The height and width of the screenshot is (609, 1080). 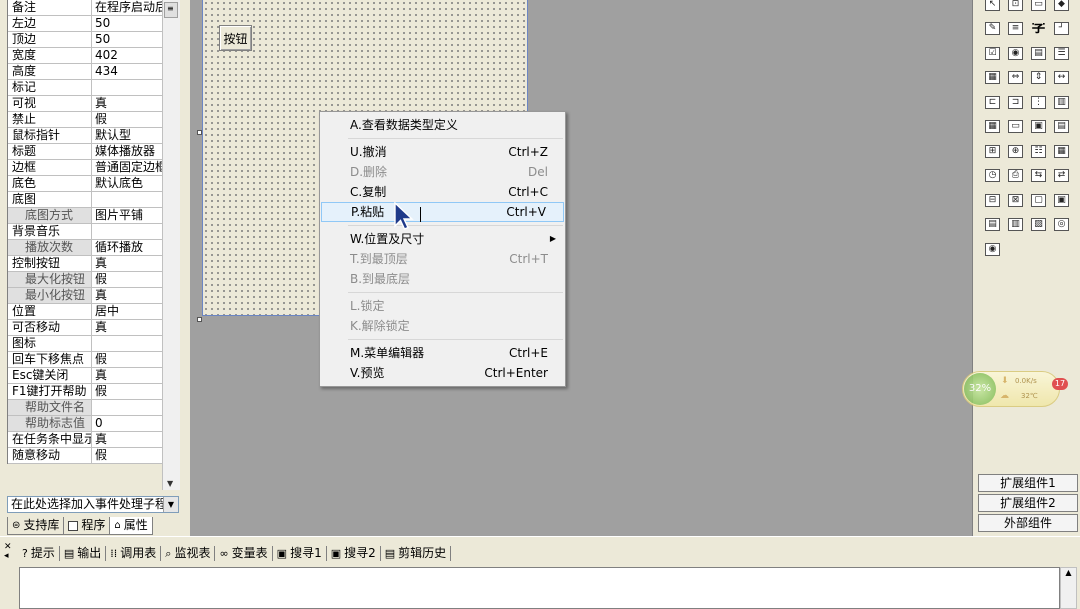 I want to click on listbox-tool: ☰, so click(x=1061, y=53).